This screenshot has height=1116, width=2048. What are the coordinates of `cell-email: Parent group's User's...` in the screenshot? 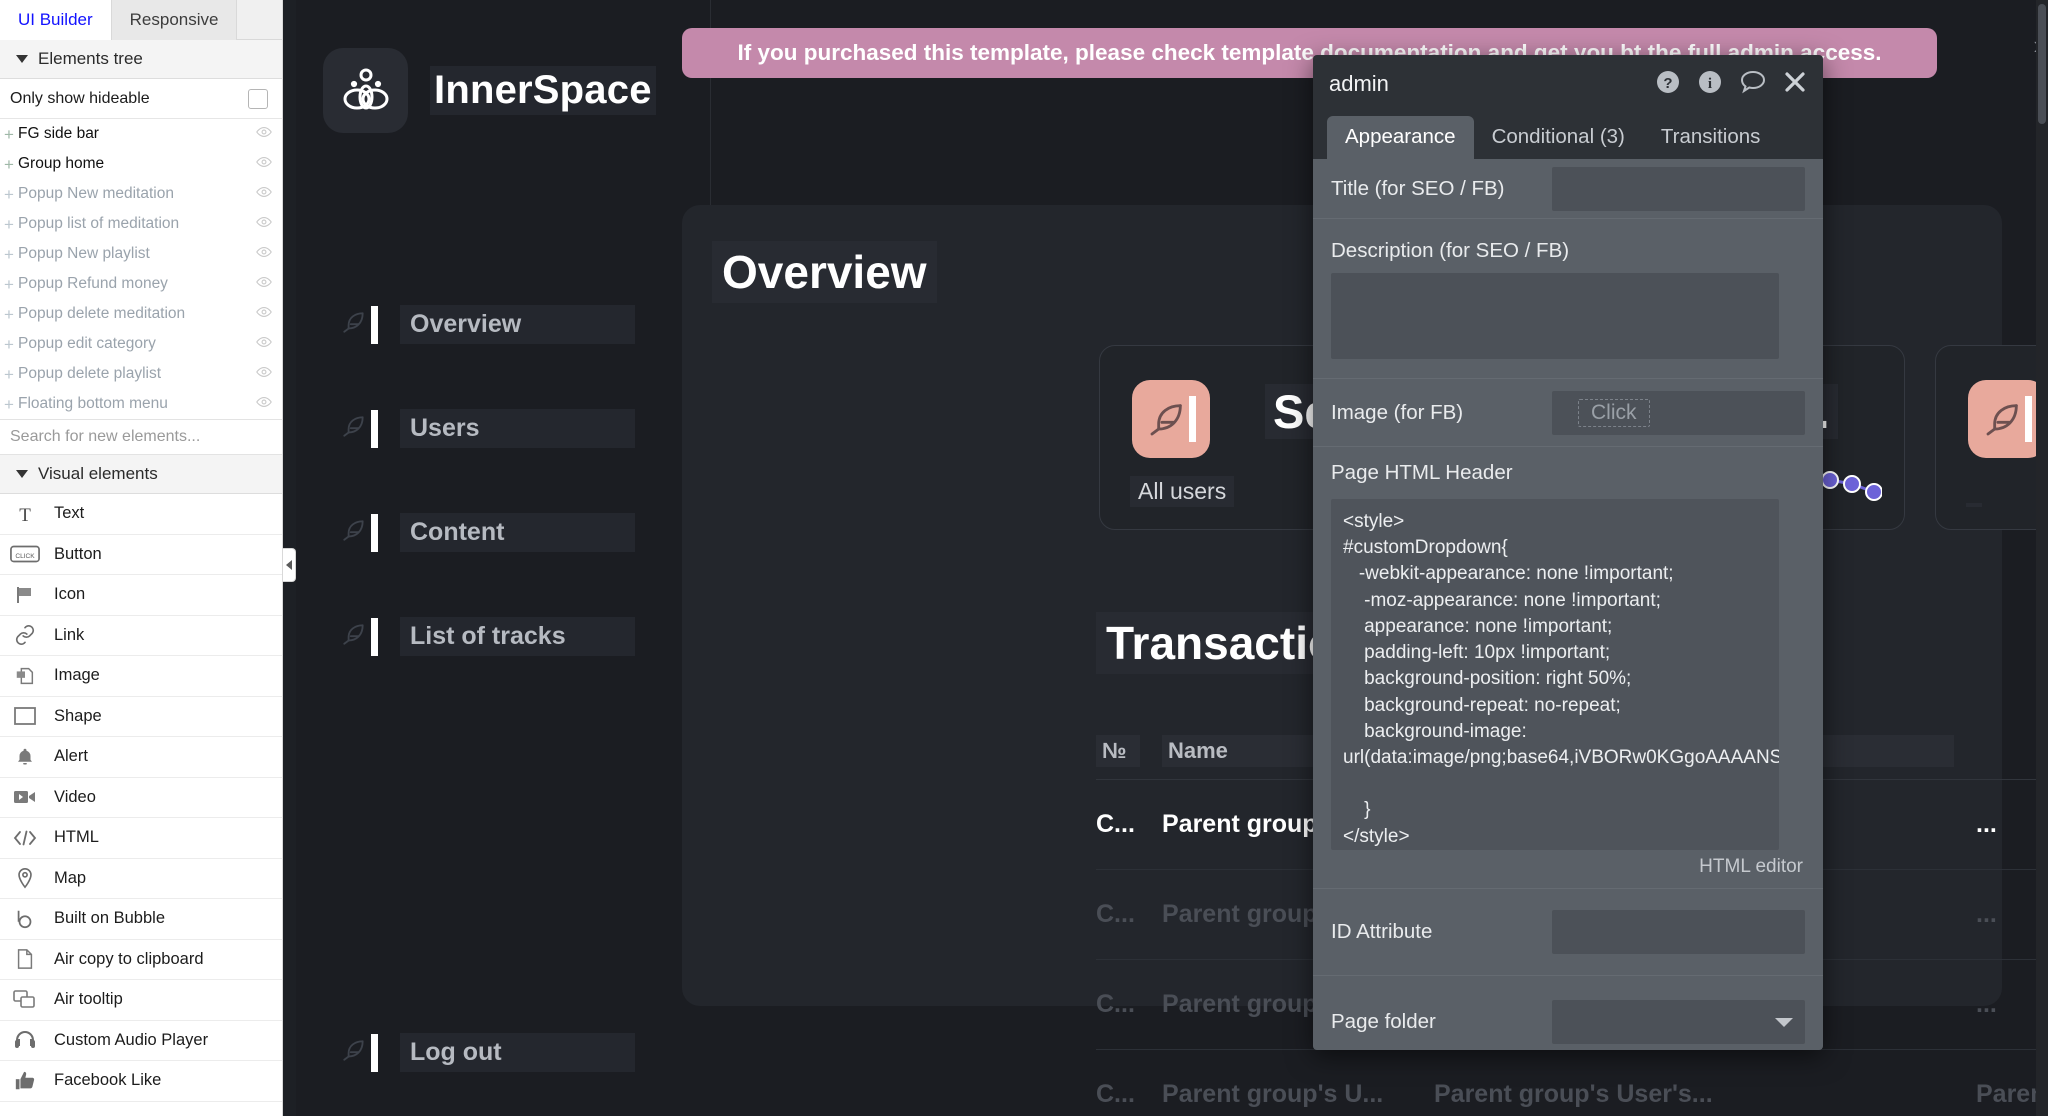 It's located at (1573, 1094).